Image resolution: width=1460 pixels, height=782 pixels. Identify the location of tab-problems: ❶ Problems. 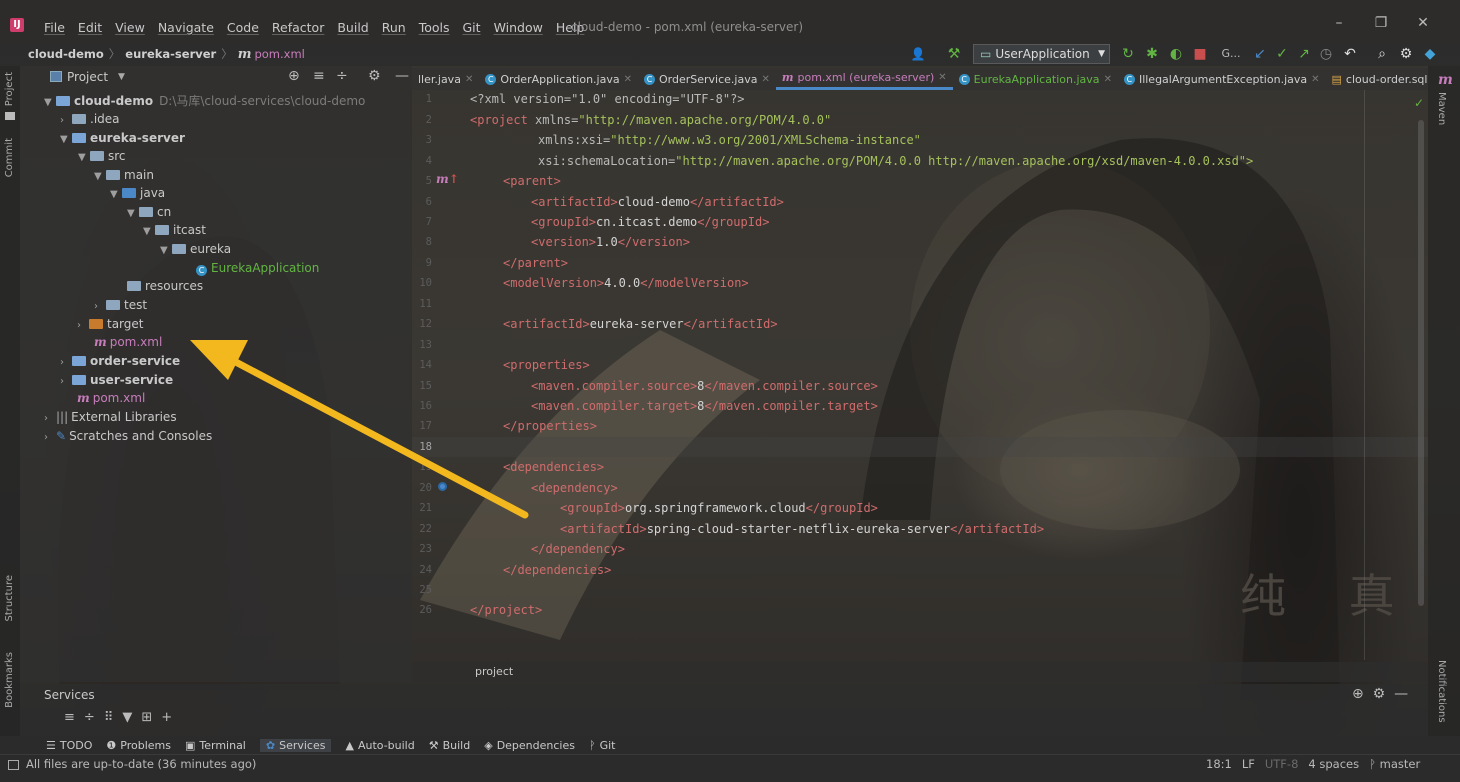
(138, 745).